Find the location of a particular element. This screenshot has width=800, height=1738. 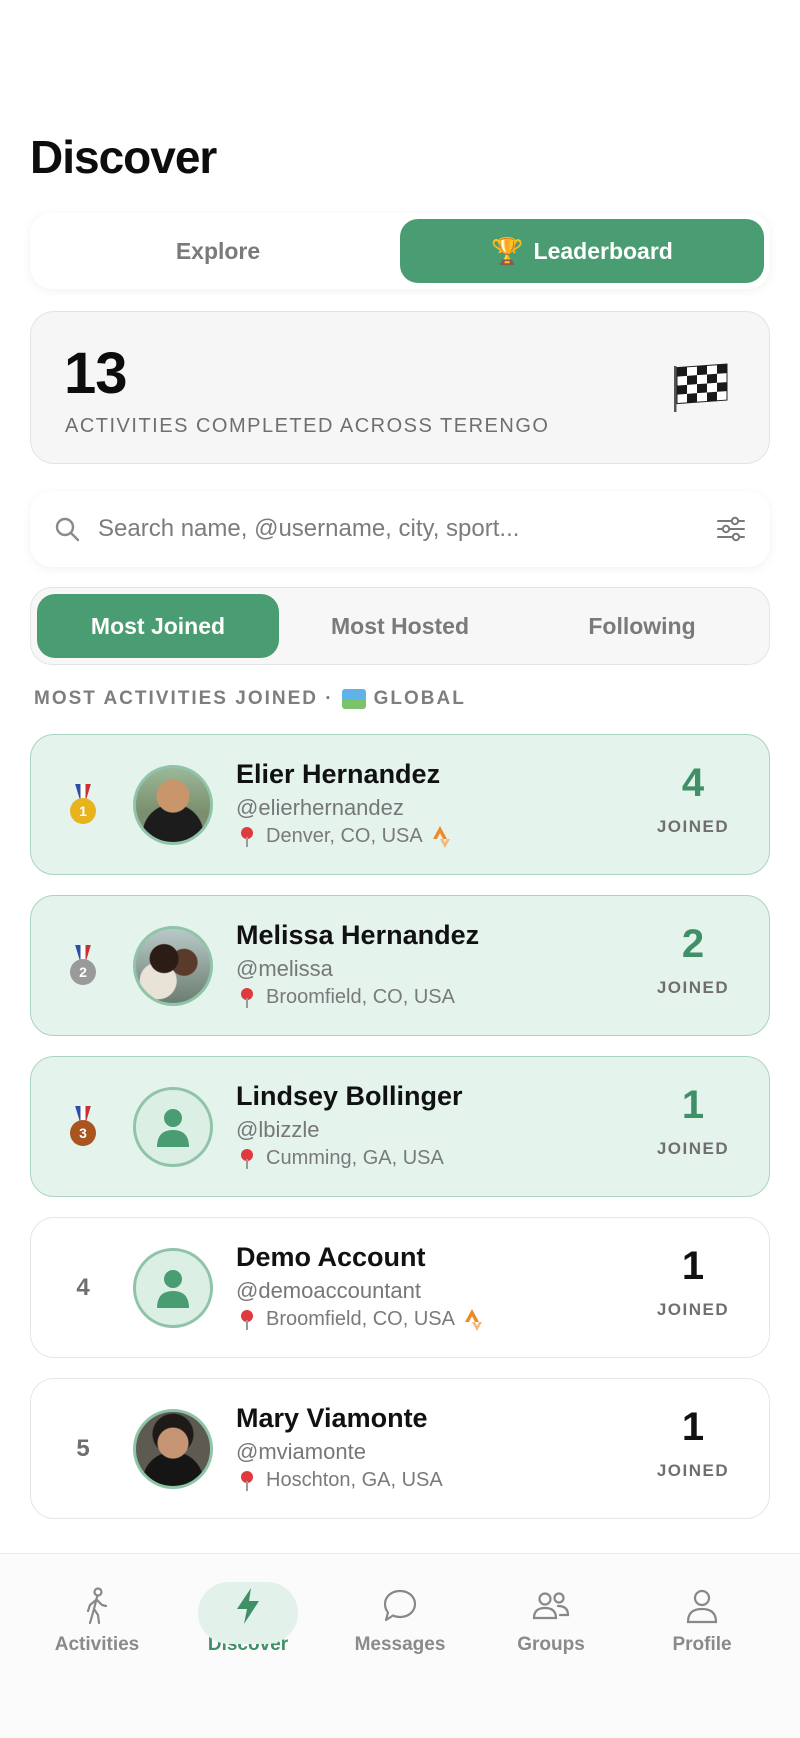

tab-groups: Groups is located at coordinates (551, 1627).